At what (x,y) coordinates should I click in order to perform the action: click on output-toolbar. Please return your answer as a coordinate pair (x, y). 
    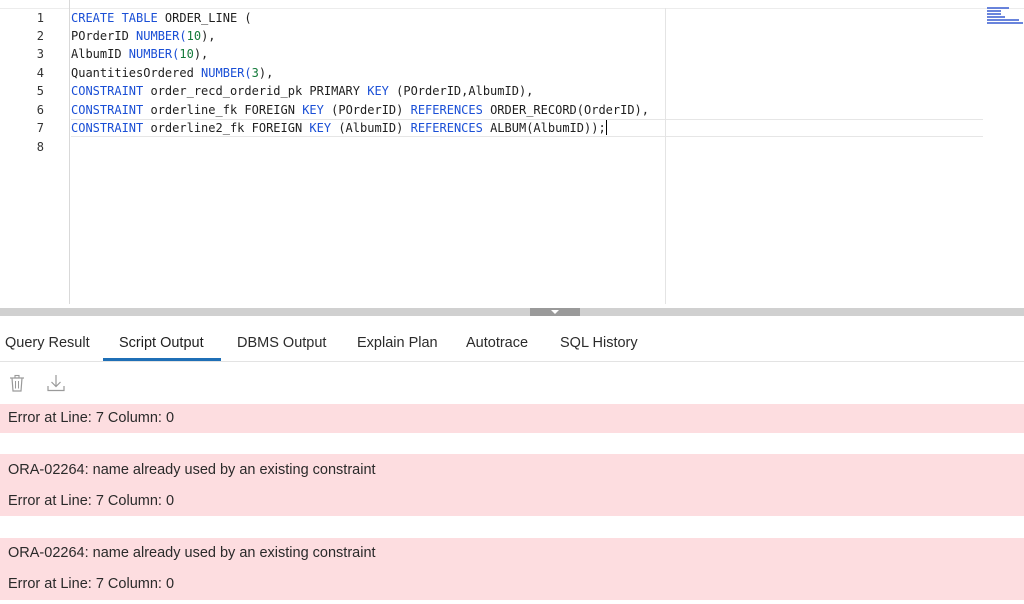
    Looking at the image, I should click on (512, 383).